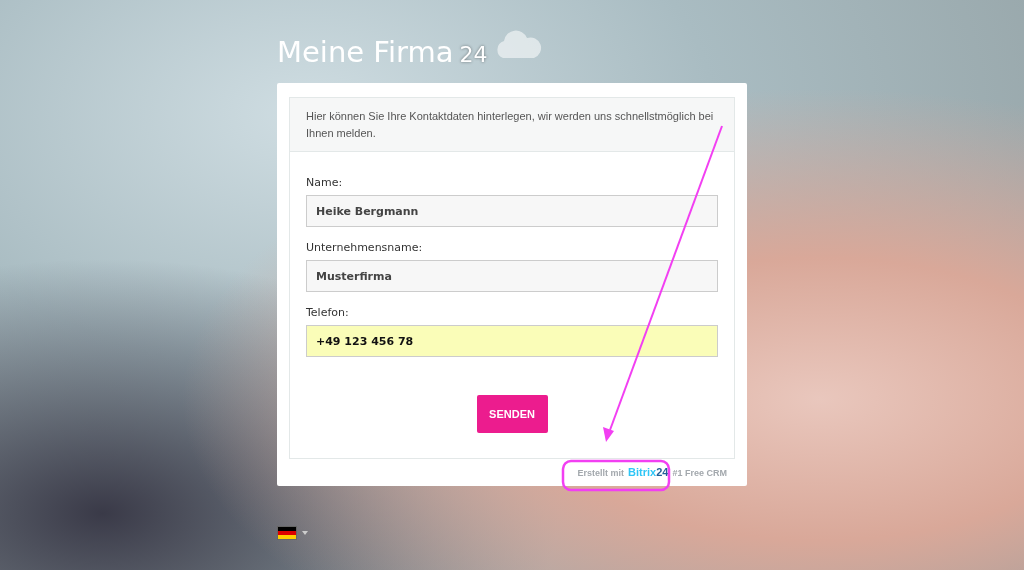  Describe the element at coordinates (365, 247) in the screenshot. I see `field-label: Unternehmensname:` at that location.